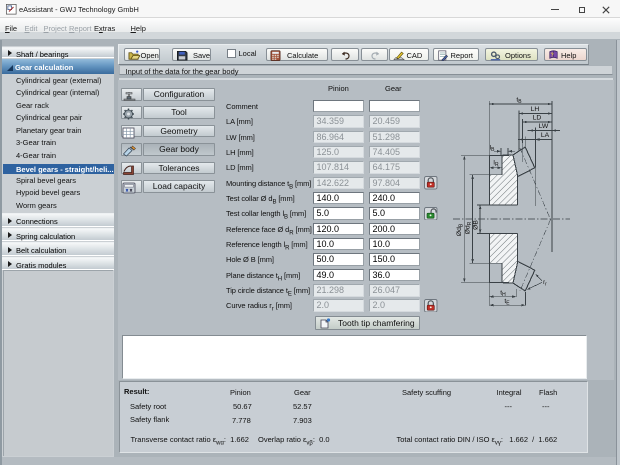 Image resolution: width=620 pixels, height=465 pixels. I want to click on svg-text: LH, so click(535, 109).